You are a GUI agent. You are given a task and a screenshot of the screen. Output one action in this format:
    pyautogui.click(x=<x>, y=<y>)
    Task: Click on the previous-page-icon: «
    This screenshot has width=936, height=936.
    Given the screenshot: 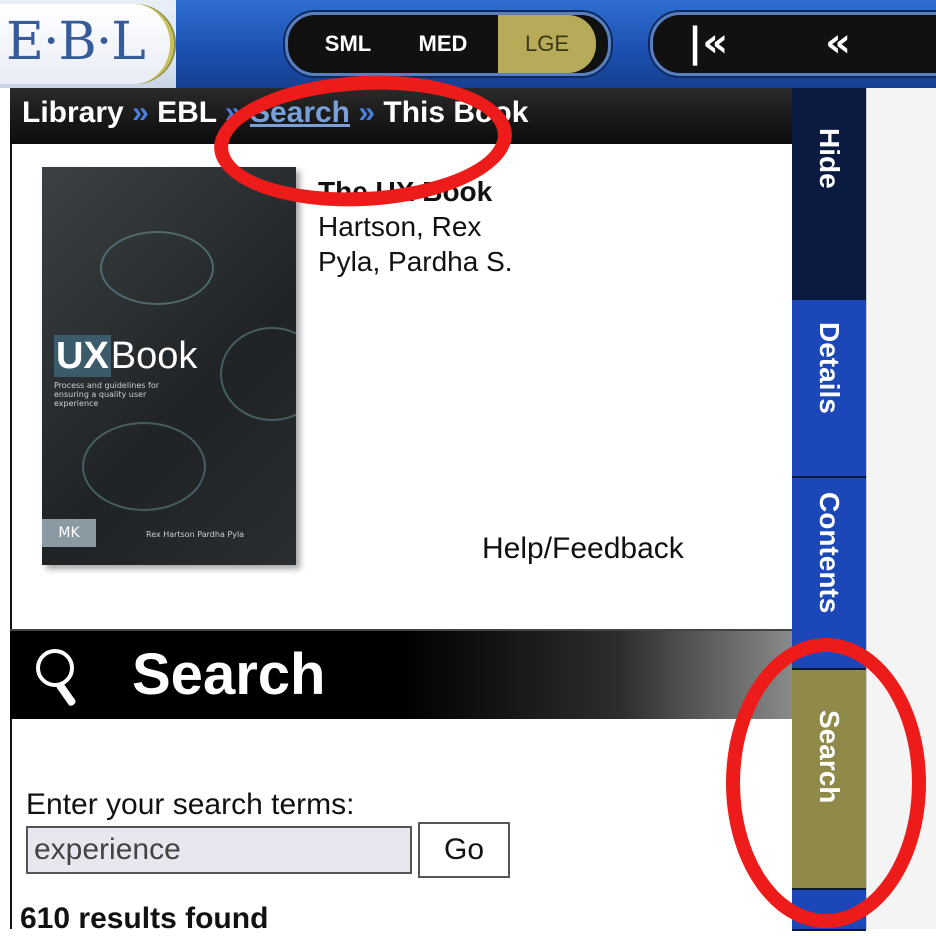 What is the action you would take?
    pyautogui.click(x=838, y=43)
    